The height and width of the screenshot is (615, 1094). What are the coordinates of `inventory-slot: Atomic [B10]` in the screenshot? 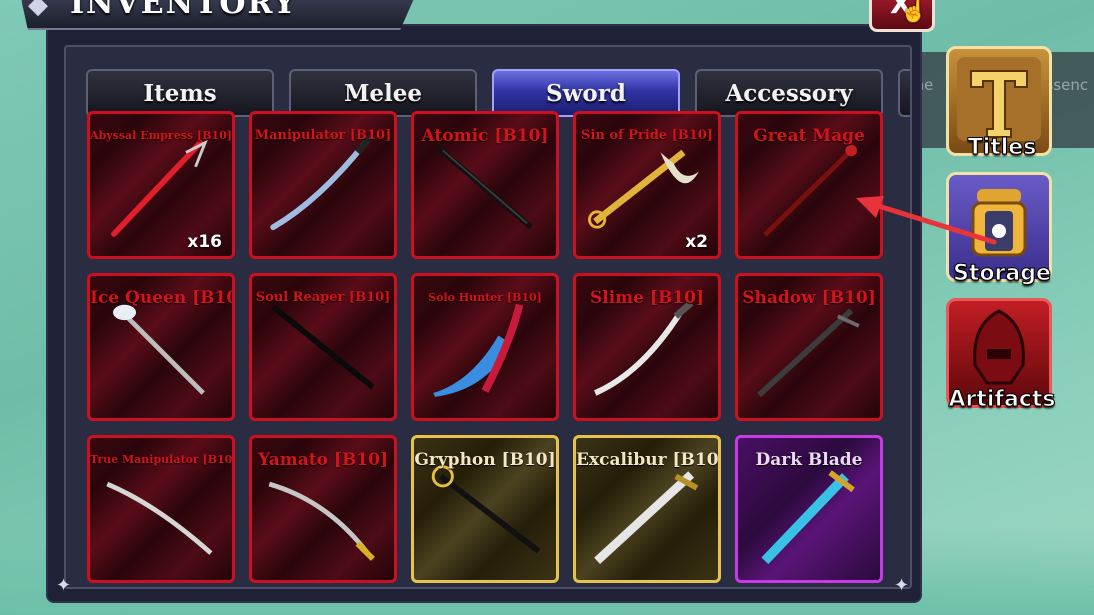 It's located at (485, 185).